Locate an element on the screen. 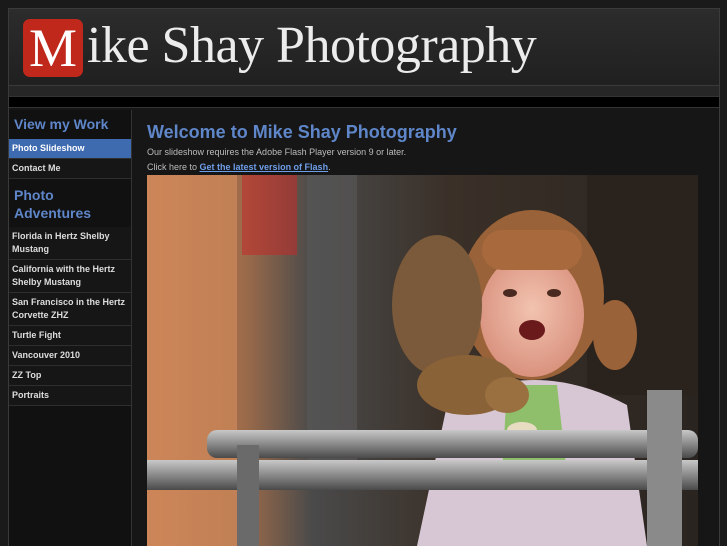 This screenshot has height=546, width=727. sidebar-item-vancouver: Vancouver 2010 is located at coordinates (70, 356).